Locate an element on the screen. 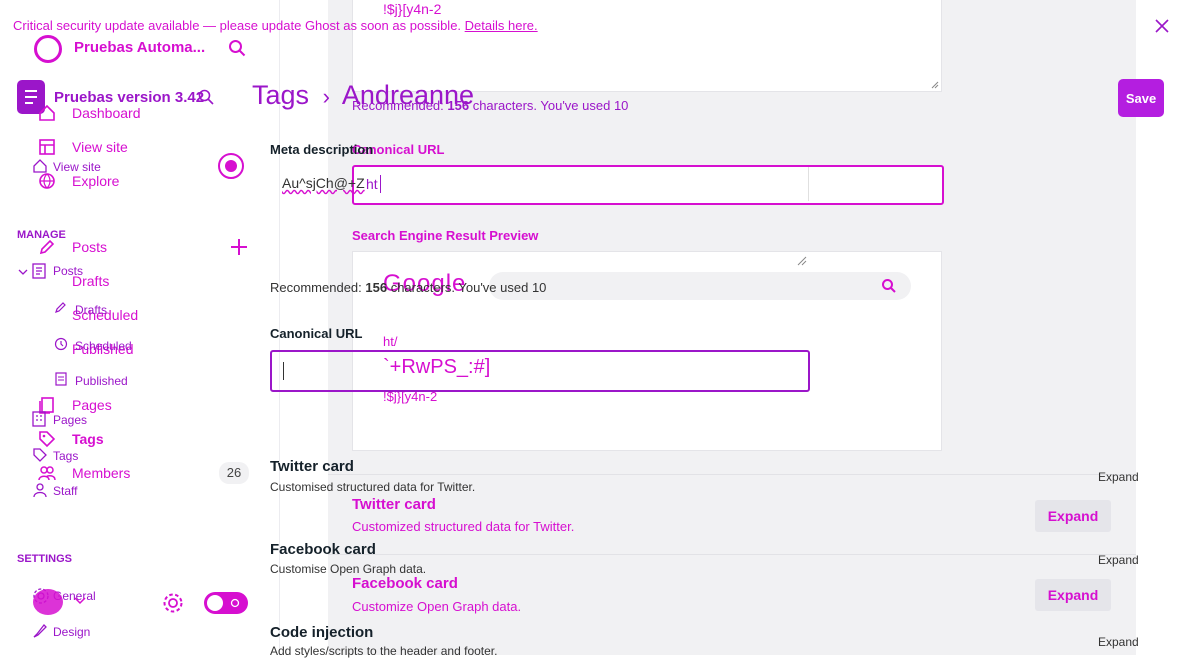 This screenshot has width=1184, height=658. meta-description-textarea: !$j}[y4n-2 is located at coordinates (647, 46).